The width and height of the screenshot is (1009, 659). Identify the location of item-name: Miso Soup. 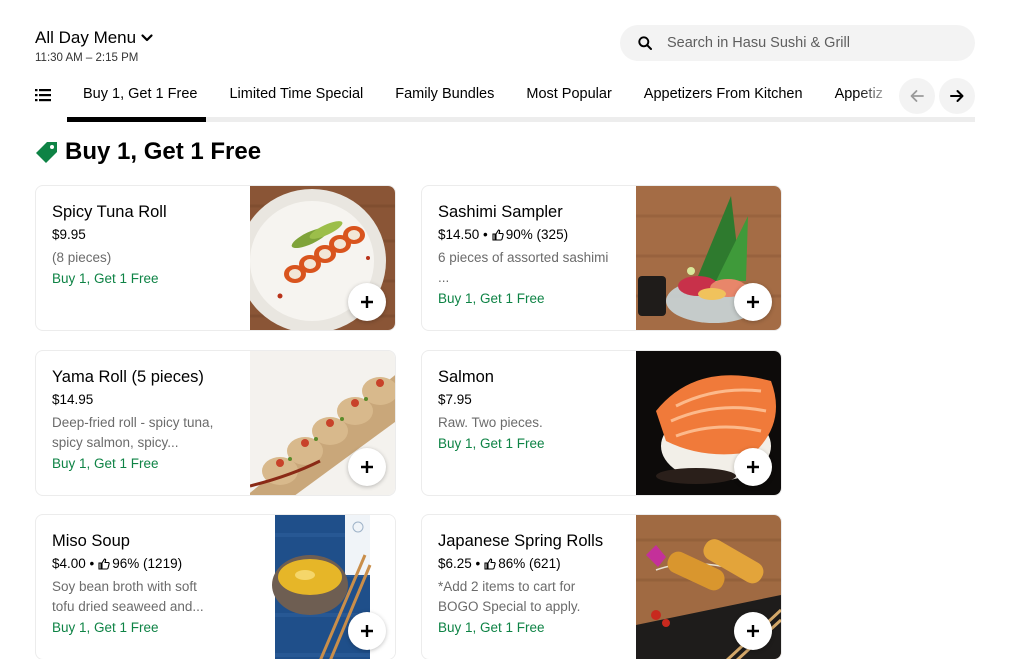
(91, 541).